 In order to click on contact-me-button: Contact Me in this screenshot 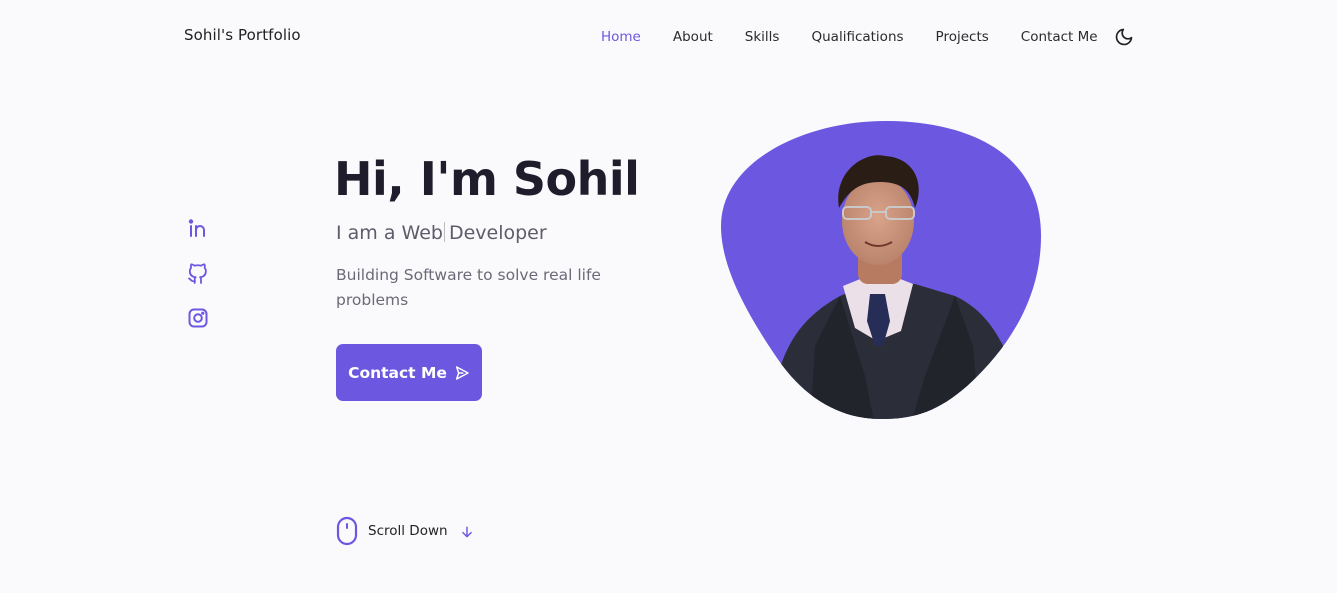, I will do `click(409, 372)`.